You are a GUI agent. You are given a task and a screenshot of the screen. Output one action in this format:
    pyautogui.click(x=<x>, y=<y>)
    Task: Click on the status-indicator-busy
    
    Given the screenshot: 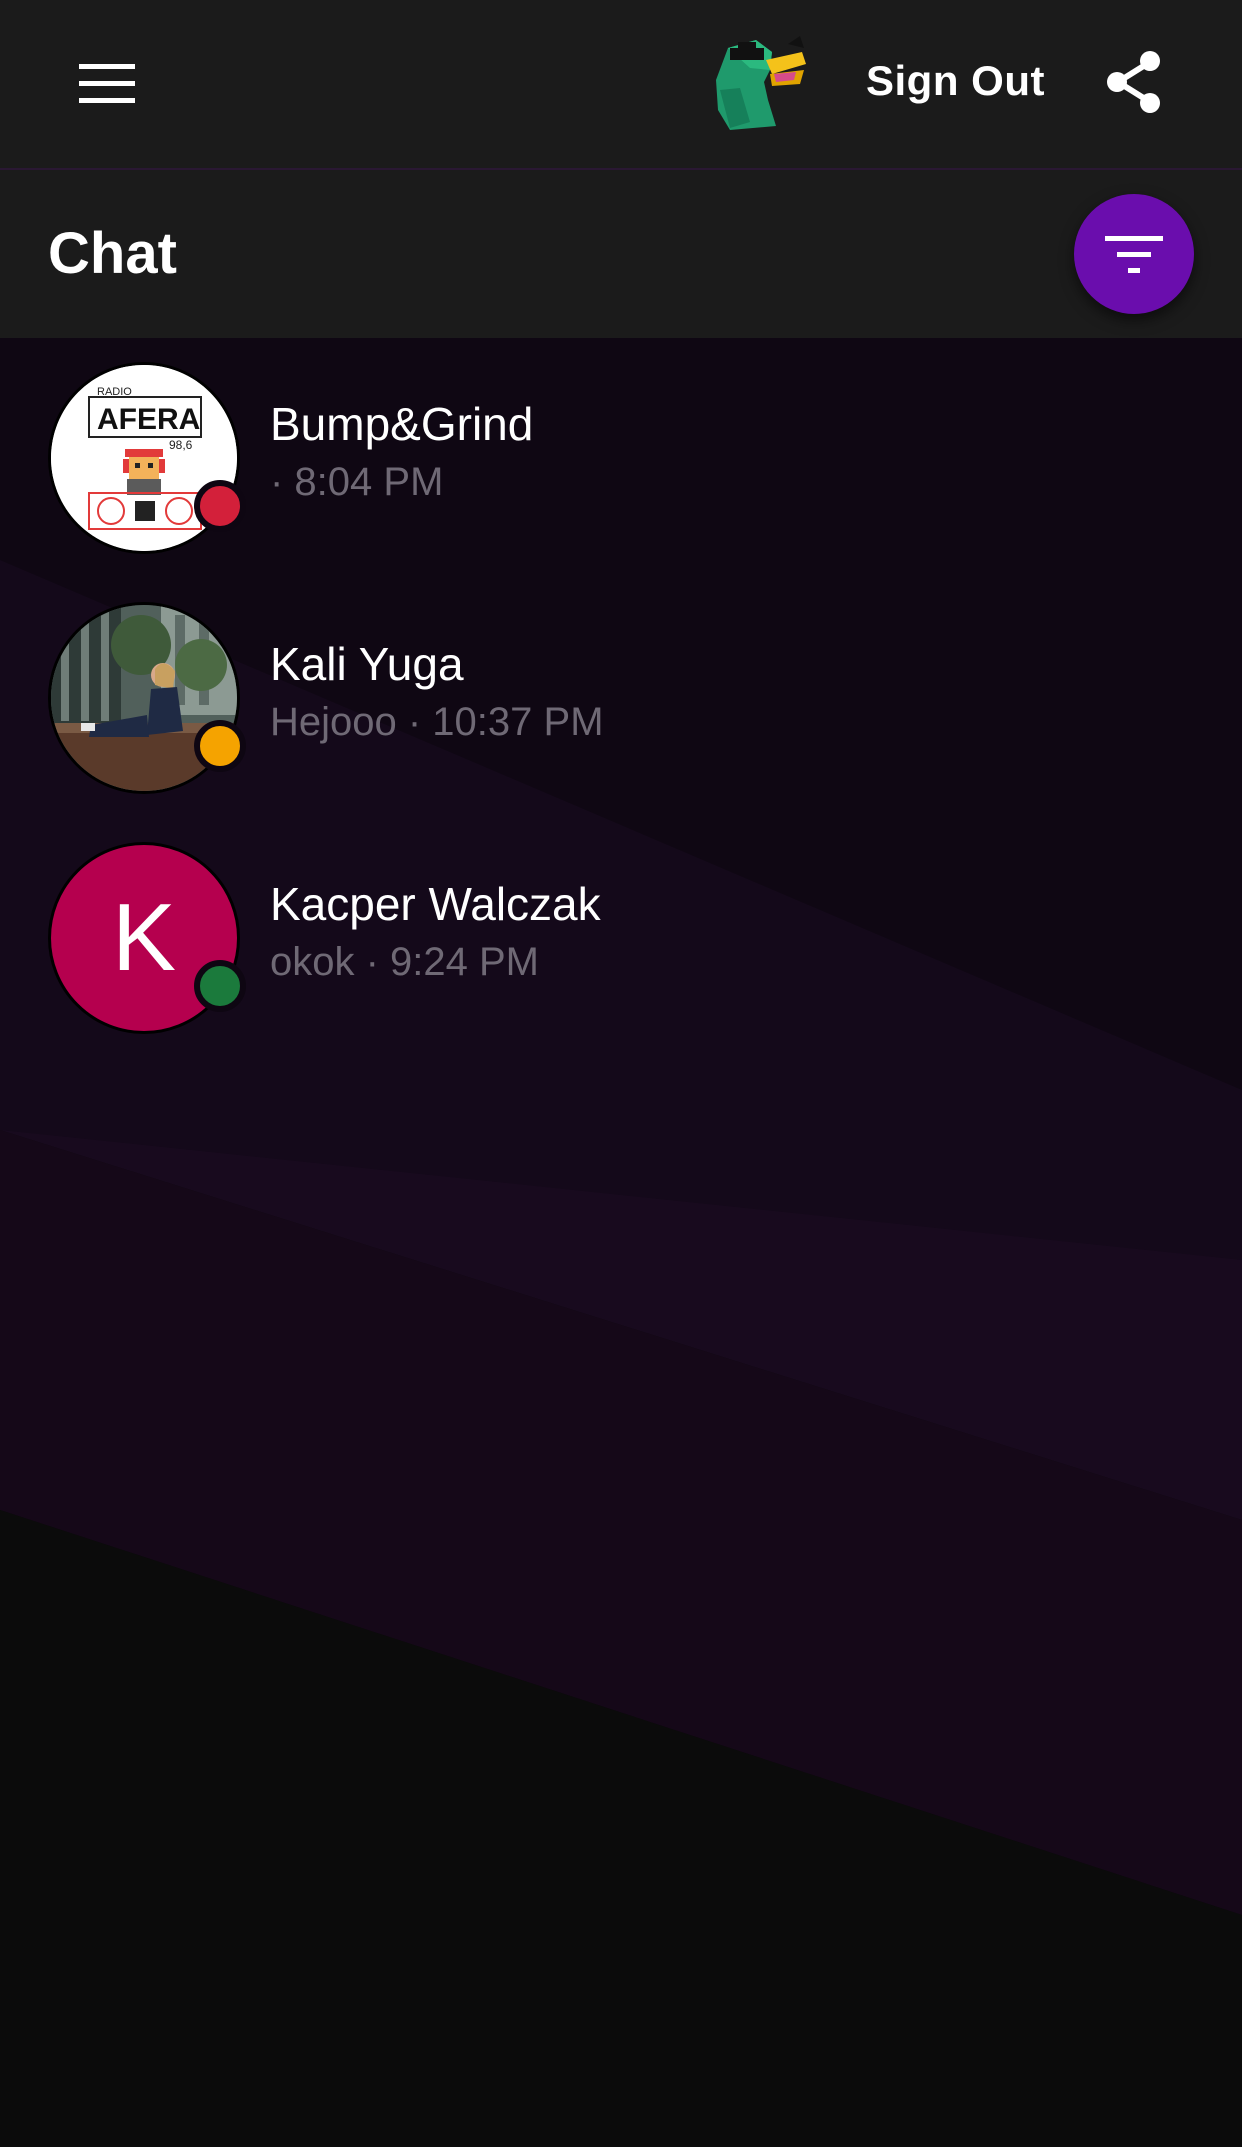 What is the action you would take?
    pyautogui.click(x=220, y=506)
    